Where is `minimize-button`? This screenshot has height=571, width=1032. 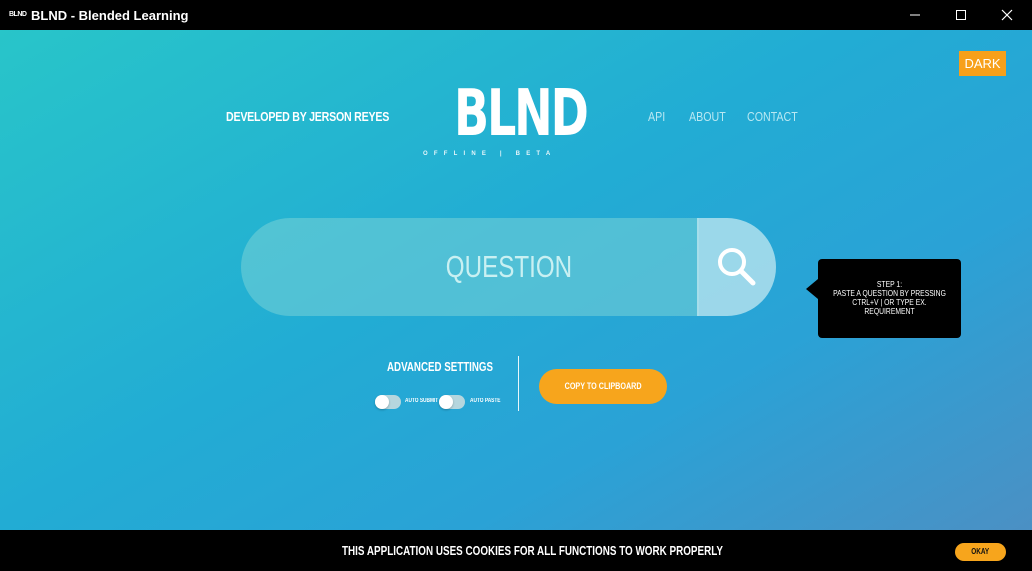
minimize-button is located at coordinates (915, 15).